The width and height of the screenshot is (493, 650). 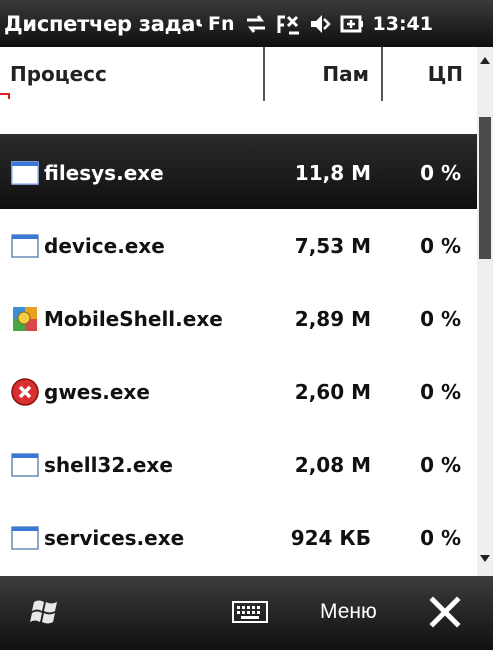 I want to click on process-name: services.exe, so click(x=114, y=537).